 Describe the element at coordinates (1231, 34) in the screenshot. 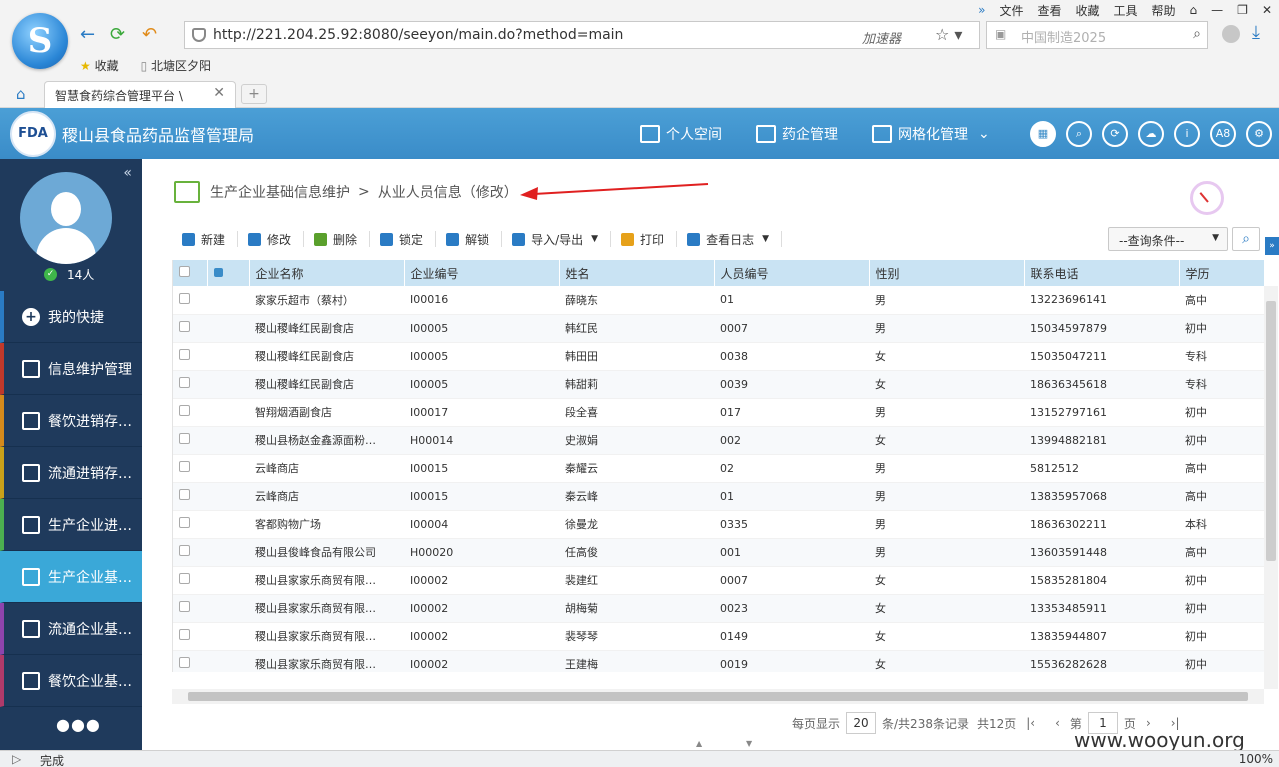

I see `user-icon` at that location.